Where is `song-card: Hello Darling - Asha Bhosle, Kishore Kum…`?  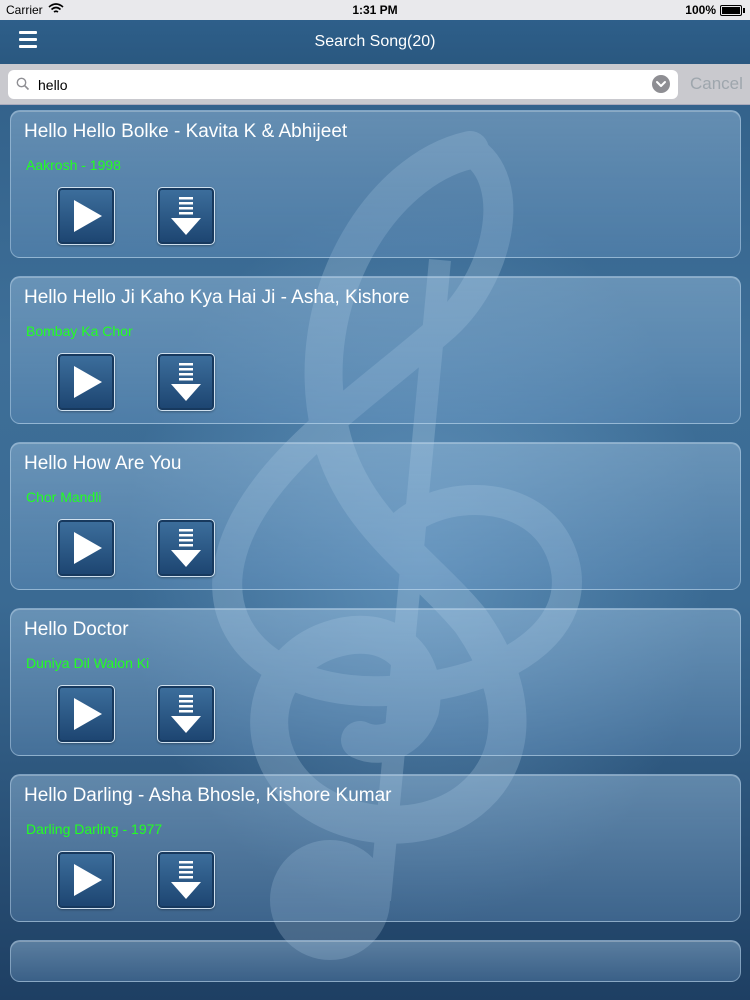 song-card: Hello Darling - Asha Bhosle, Kishore Kum… is located at coordinates (375, 848).